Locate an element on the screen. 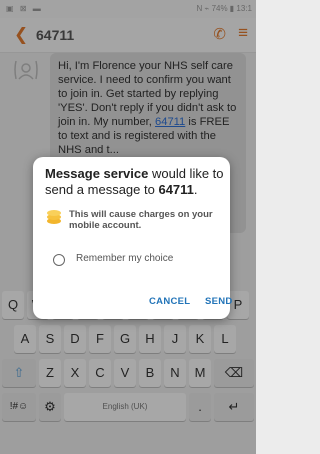 The width and height of the screenshot is (320, 454). remember-choice-label: Remember my choice is located at coordinates (124, 258).